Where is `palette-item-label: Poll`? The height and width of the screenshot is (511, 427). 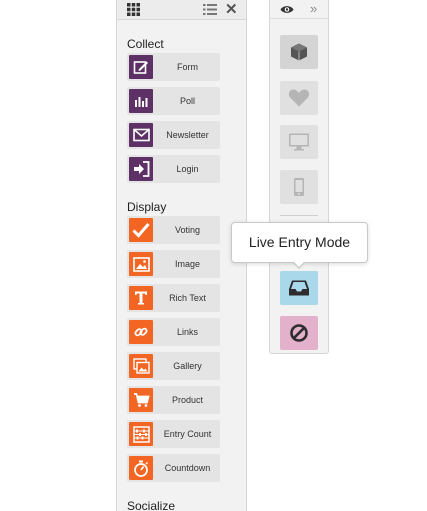 palette-item-label: Poll is located at coordinates (187, 101).